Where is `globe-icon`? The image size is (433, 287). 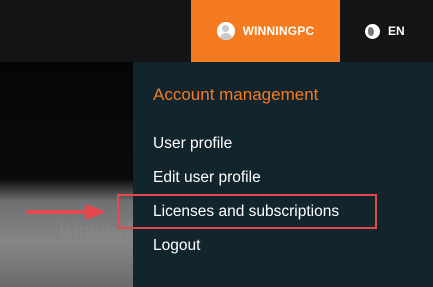 globe-icon is located at coordinates (372, 31).